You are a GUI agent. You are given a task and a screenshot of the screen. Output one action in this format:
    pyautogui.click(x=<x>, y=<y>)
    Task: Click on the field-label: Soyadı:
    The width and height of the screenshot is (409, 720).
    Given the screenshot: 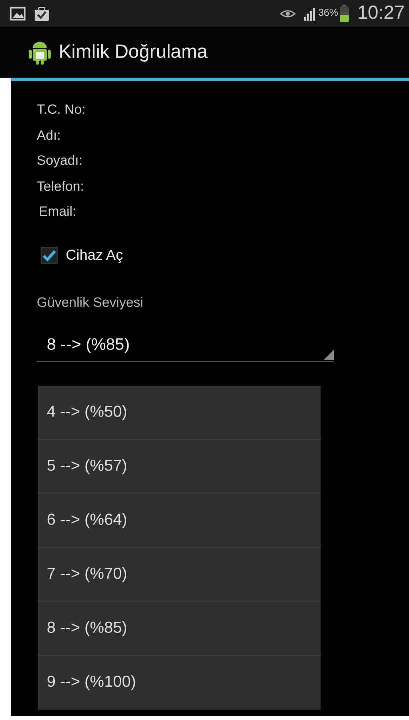 What is the action you would take?
    pyautogui.click(x=60, y=161)
    